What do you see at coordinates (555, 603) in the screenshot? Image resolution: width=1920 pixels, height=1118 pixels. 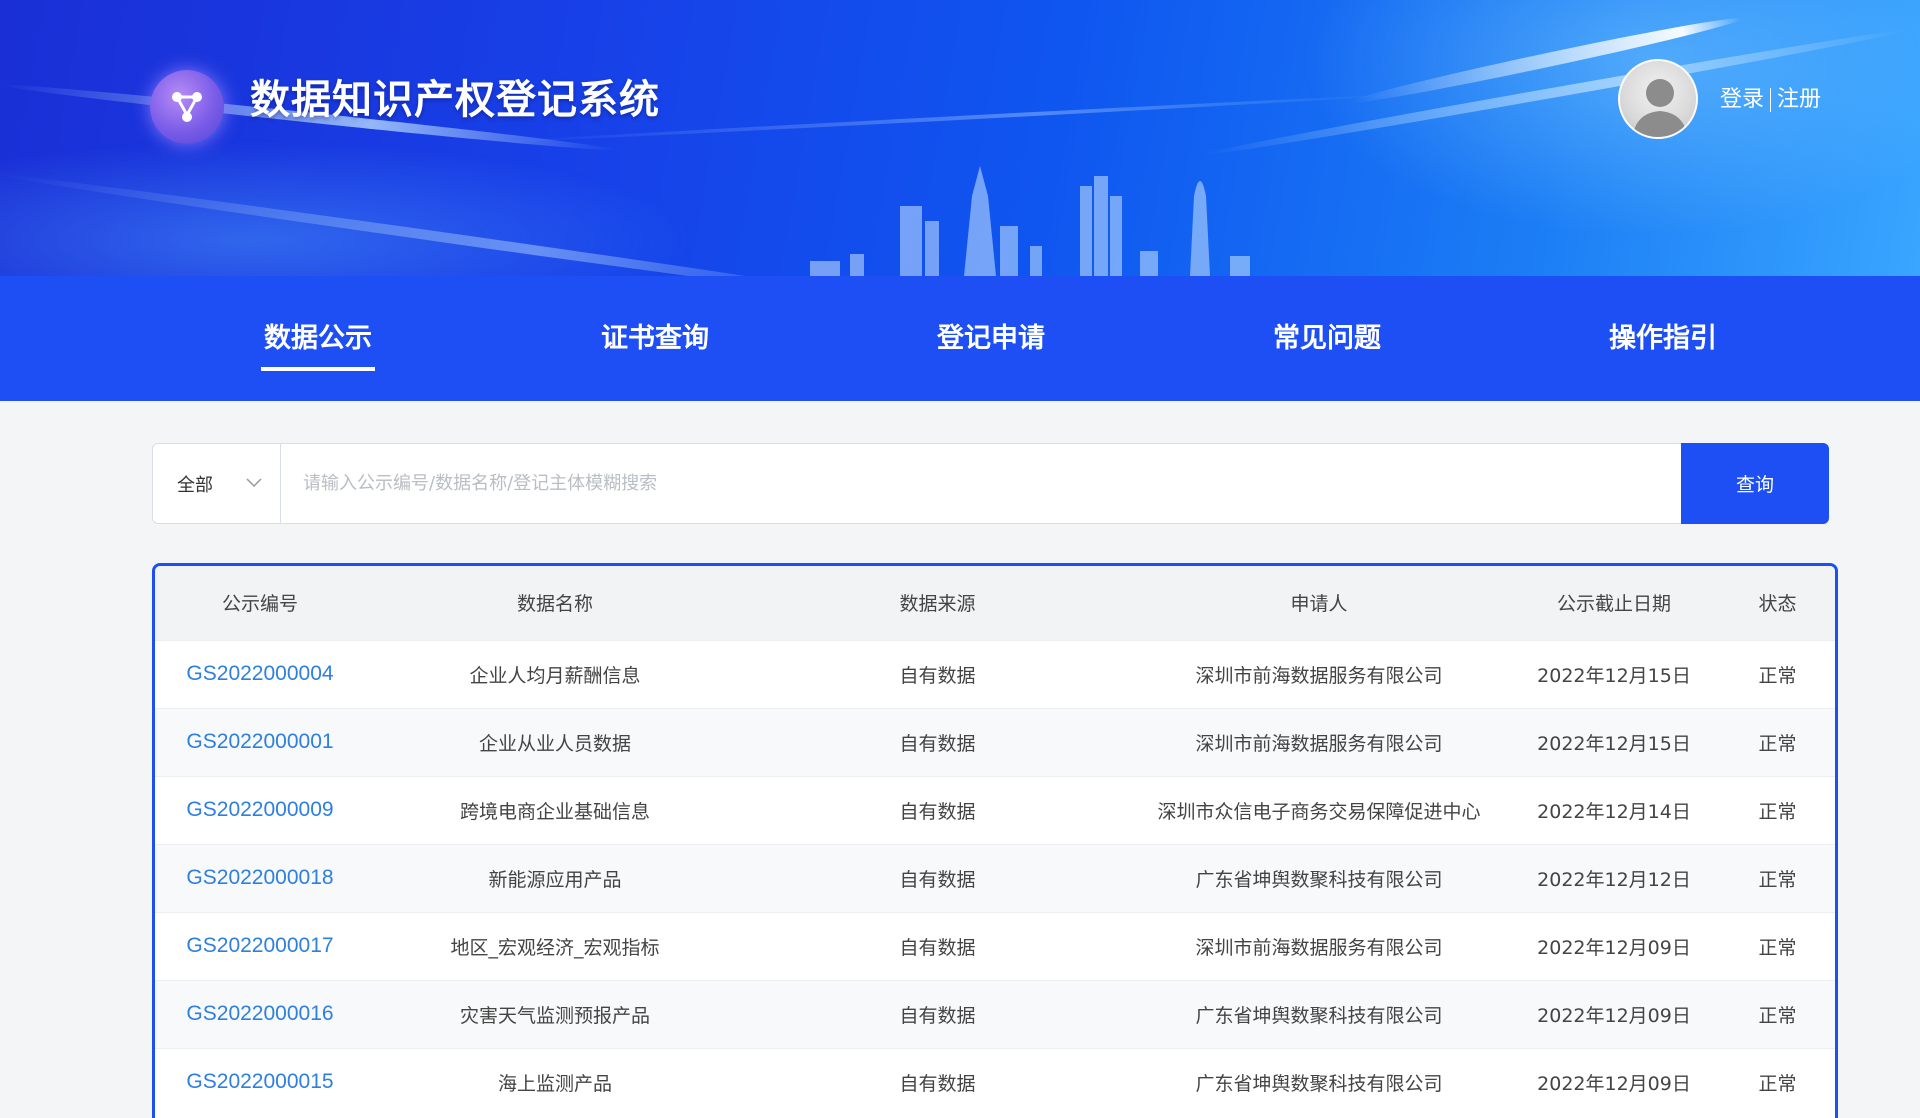 I see `column-header-data-name: 数据名称` at bounding box center [555, 603].